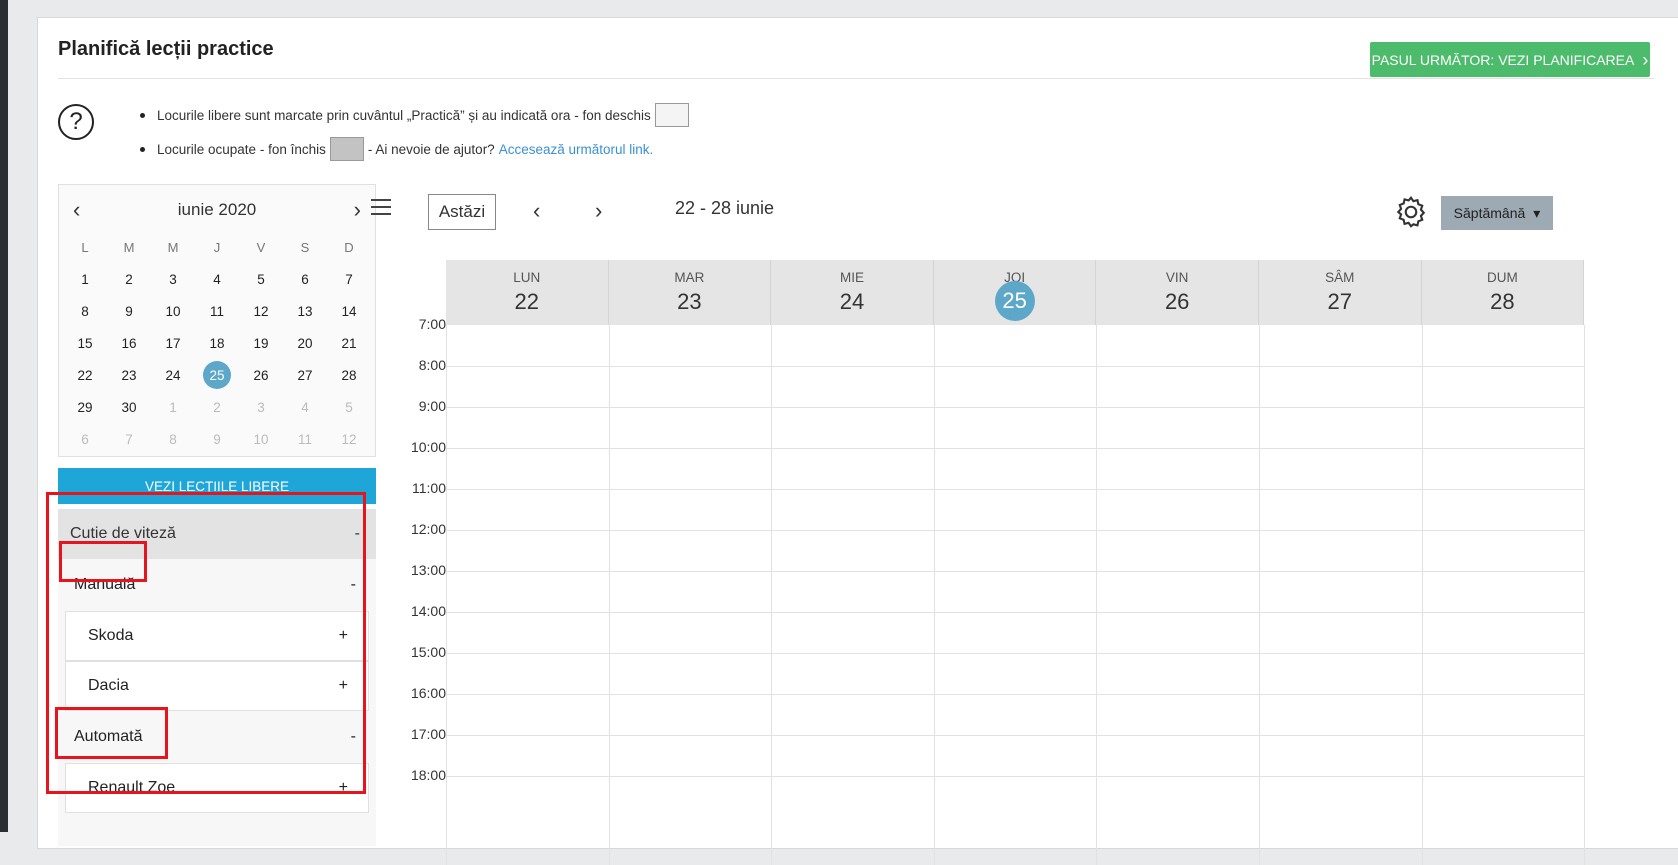 Image resolution: width=1678 pixels, height=865 pixels. Describe the element at coordinates (217, 534) in the screenshot. I see `gearbox-header: Cutie de viteză -` at that location.